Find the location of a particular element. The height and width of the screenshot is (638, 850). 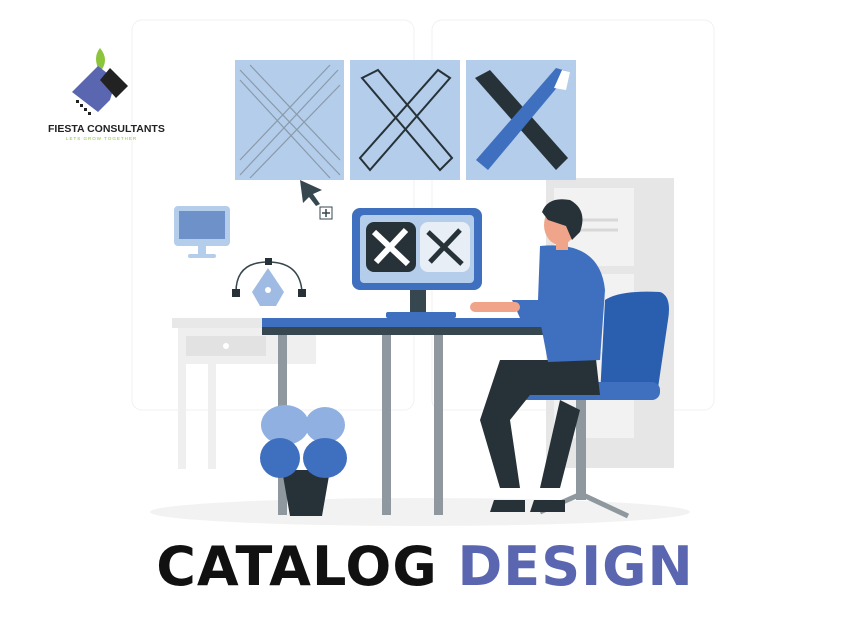

design-thumbnail-sketch is located at coordinates (289, 120).